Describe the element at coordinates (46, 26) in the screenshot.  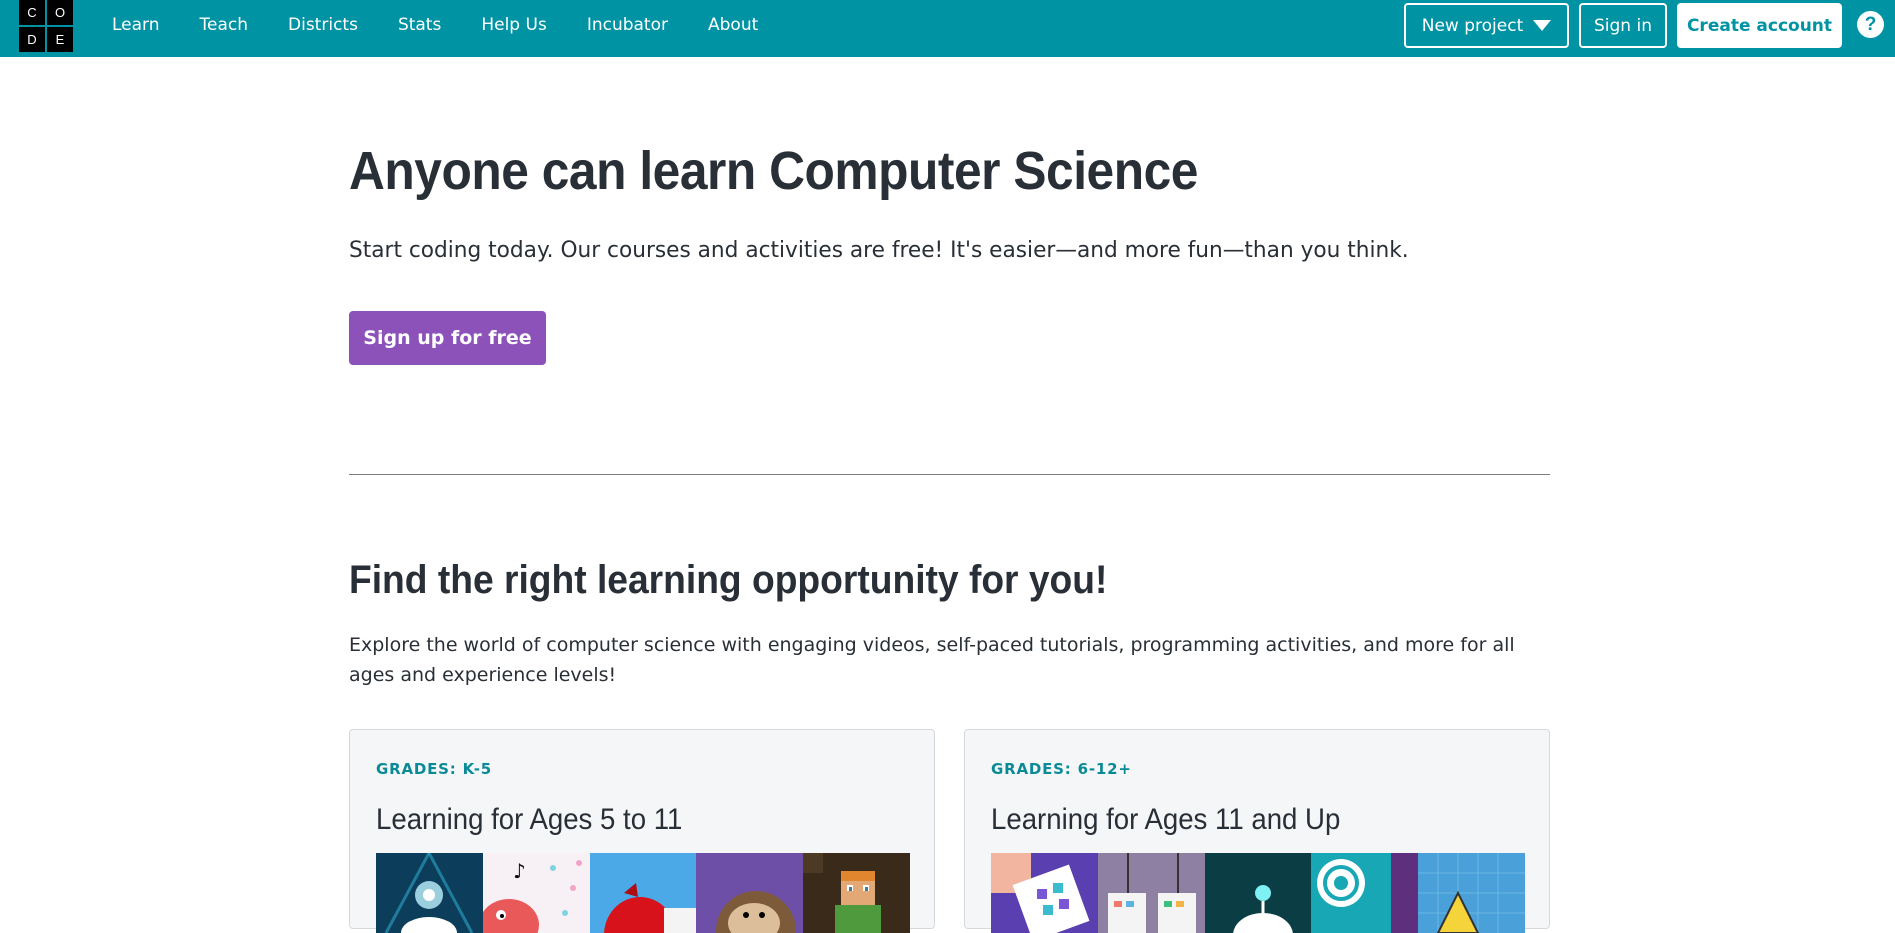
I see `code-org-logo: C O D E` at that location.